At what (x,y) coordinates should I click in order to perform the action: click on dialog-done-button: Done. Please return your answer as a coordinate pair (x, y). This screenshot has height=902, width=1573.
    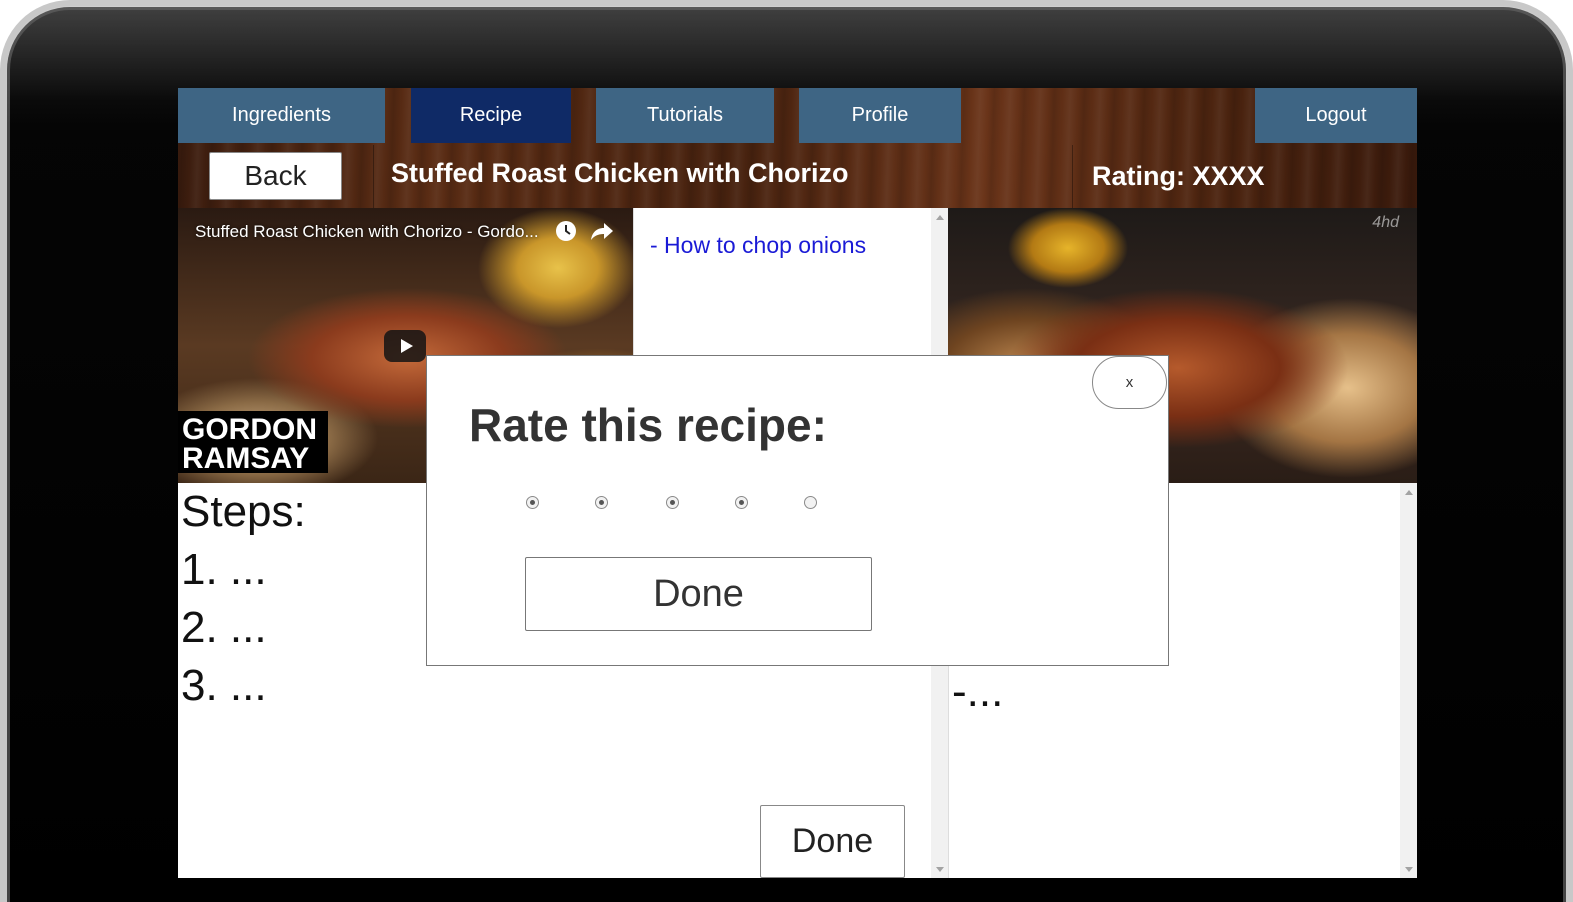
    Looking at the image, I should click on (698, 594).